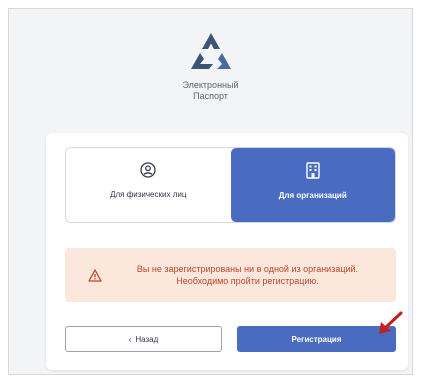 The height and width of the screenshot is (383, 421). Describe the element at coordinates (95, 275) in the screenshot. I see `warning-icon` at that location.